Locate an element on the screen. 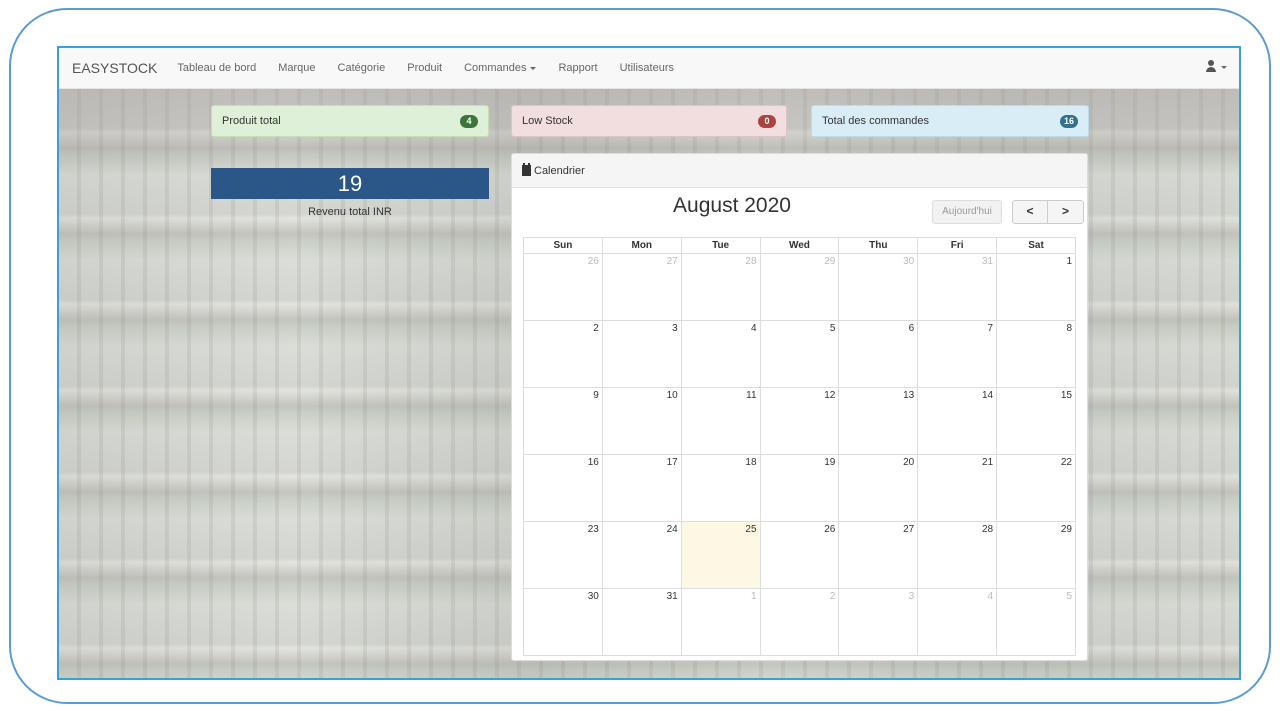  calendar-day: 8 is located at coordinates (1036, 354).